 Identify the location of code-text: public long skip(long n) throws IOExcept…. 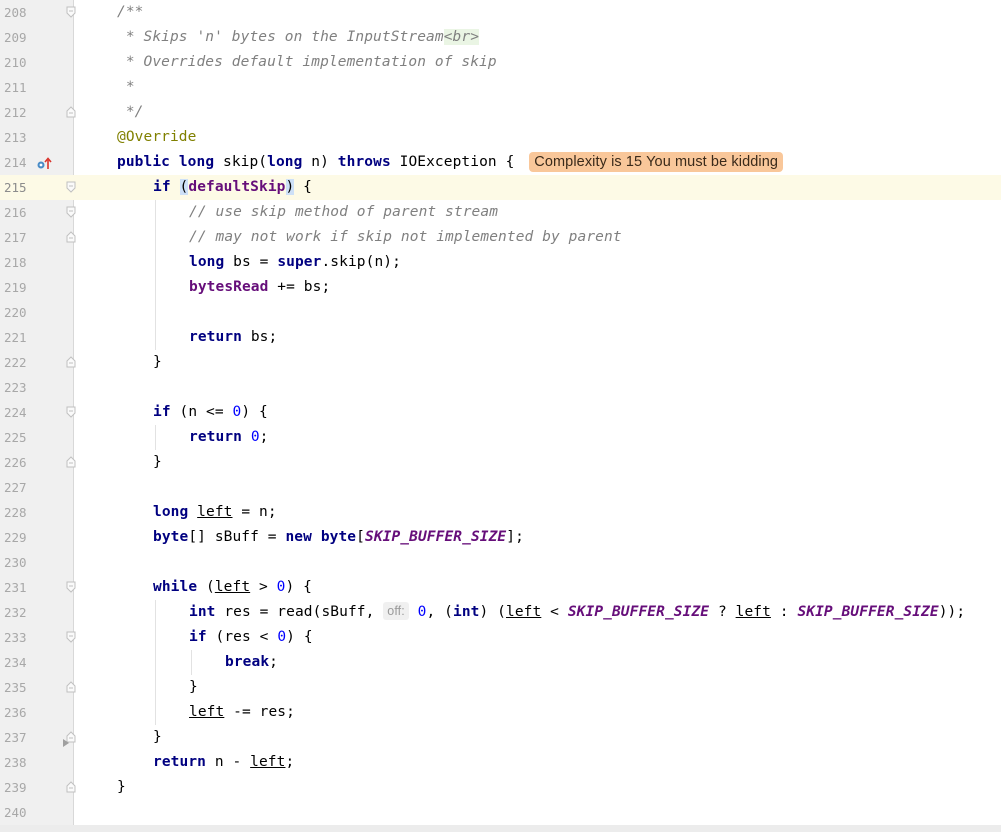
(450, 162).